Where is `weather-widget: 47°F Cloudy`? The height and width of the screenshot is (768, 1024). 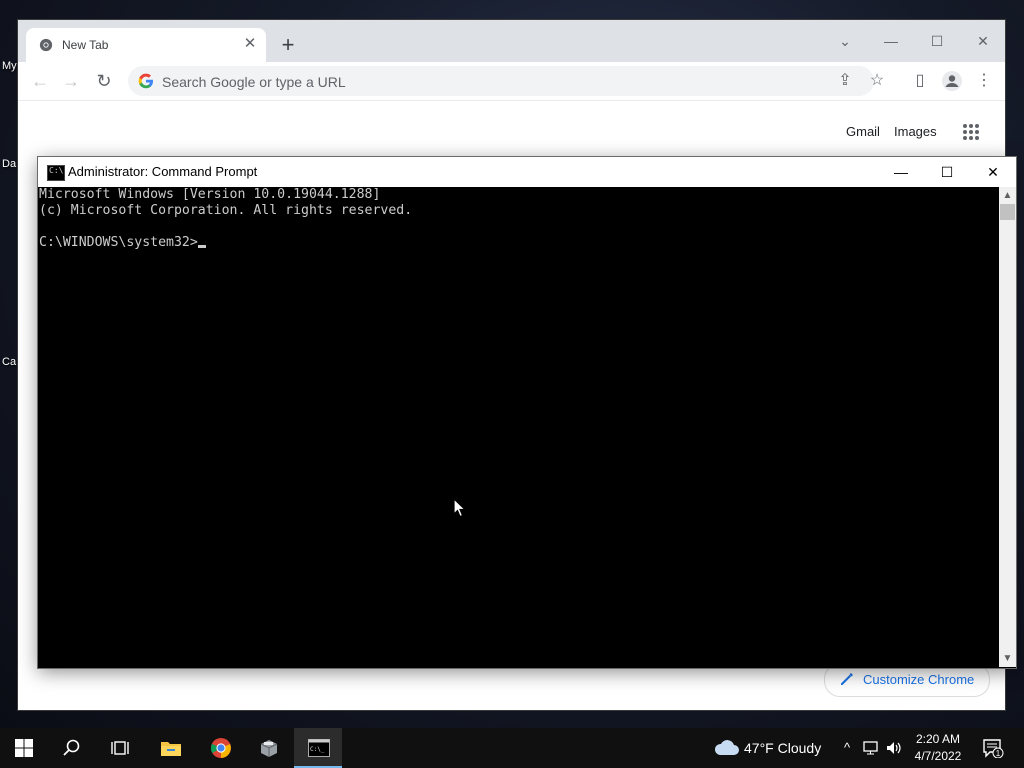
weather-widget: 47°F Cloudy is located at coordinates (770, 748).